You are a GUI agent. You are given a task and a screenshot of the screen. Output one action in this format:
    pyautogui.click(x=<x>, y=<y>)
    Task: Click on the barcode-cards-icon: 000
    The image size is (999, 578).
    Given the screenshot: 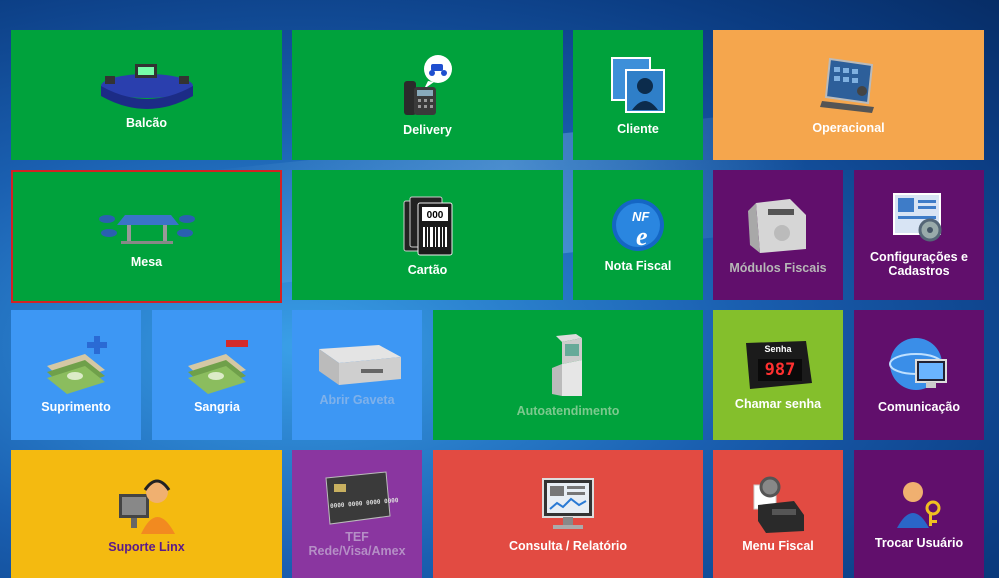 What is the action you would take?
    pyautogui.click(x=428, y=225)
    